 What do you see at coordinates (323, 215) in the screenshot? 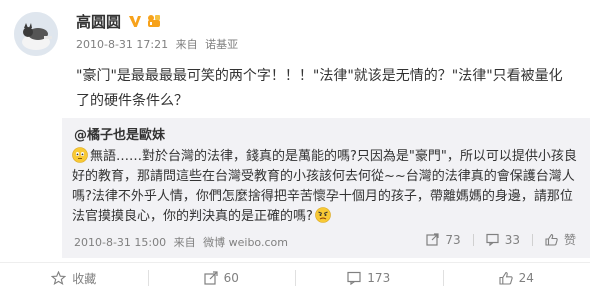
I see `angry-emoji-icon` at bounding box center [323, 215].